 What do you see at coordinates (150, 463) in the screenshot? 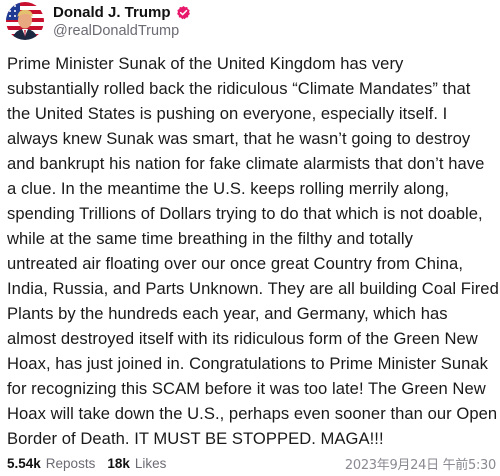
I see `likes-label: Likes` at bounding box center [150, 463].